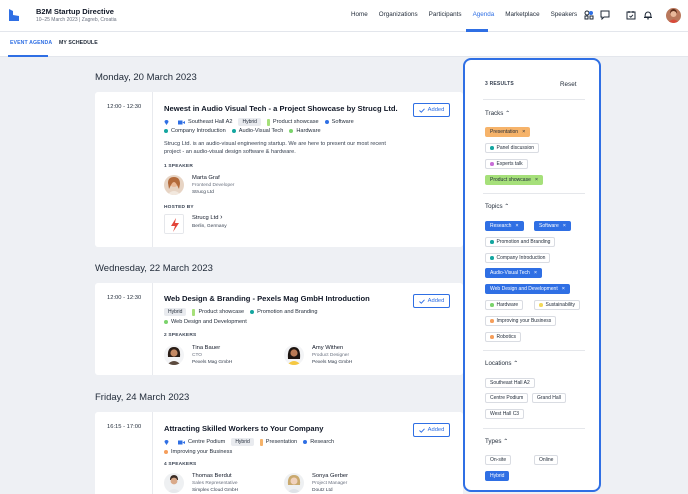 This screenshot has height=494, width=688. I want to click on speaker: Marta Graf Frontend Developer Strucg Ltd, so click(224, 186).